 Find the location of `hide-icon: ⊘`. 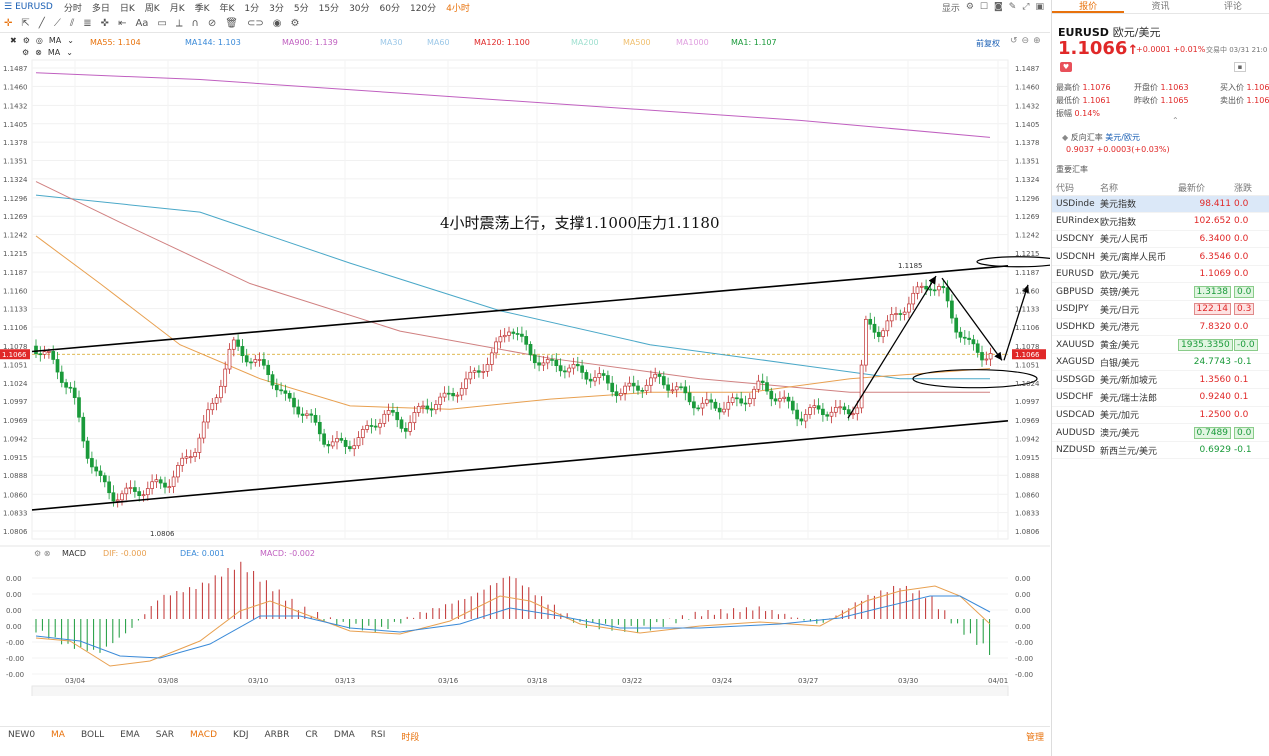

hide-icon: ⊘ is located at coordinates (212, 23).